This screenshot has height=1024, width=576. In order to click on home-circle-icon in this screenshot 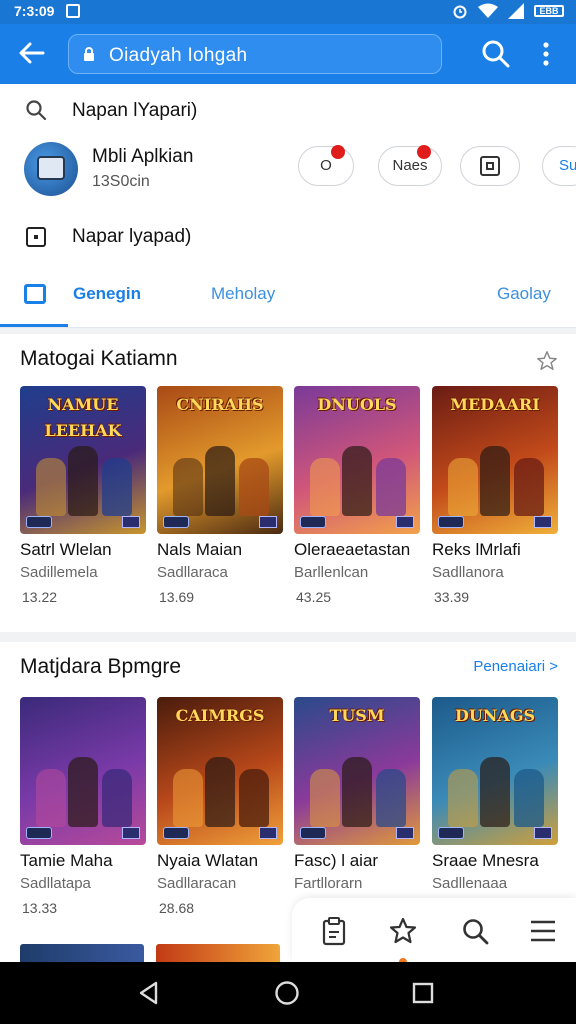, I will do `click(287, 993)`.